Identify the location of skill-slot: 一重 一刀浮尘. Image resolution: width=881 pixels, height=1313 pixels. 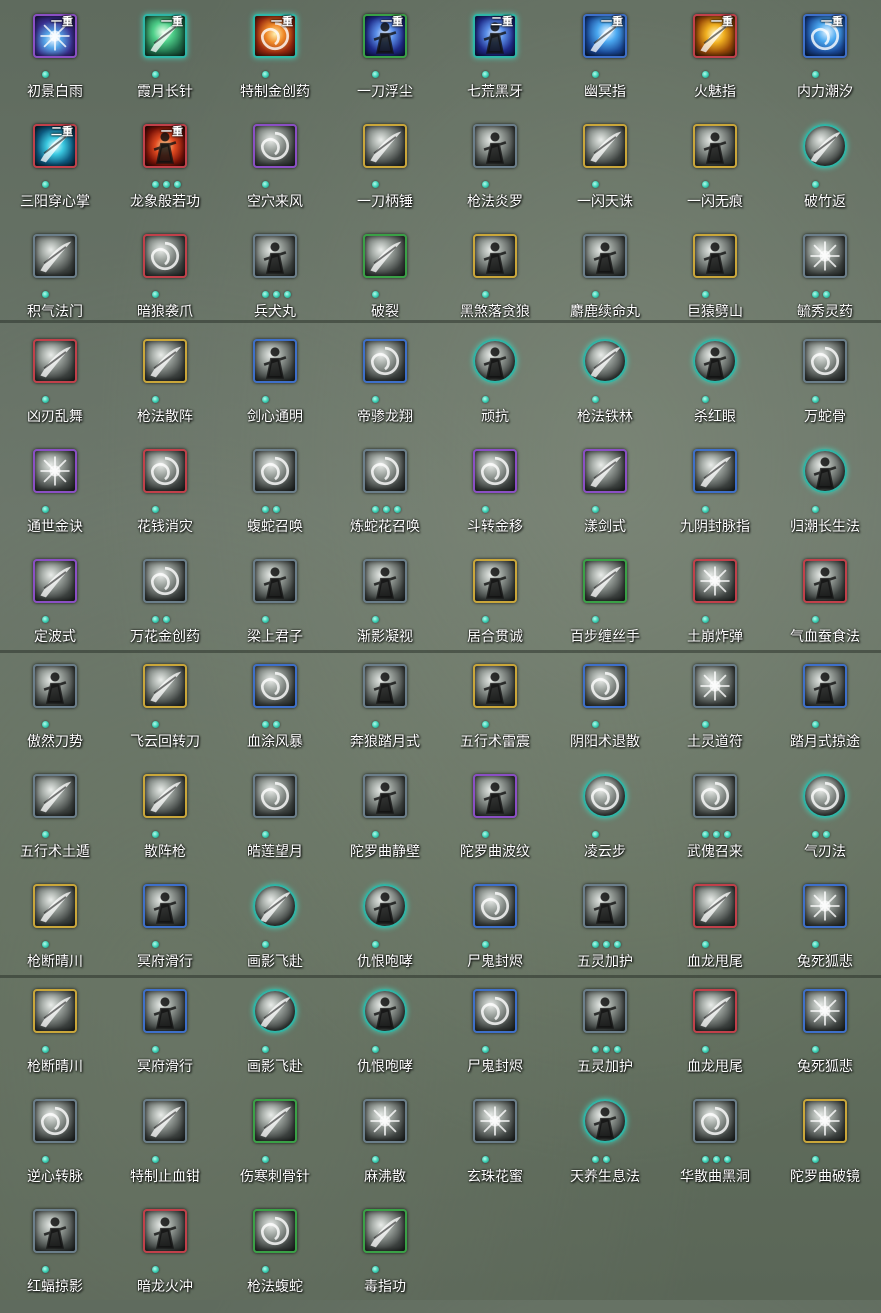
(385, 63).